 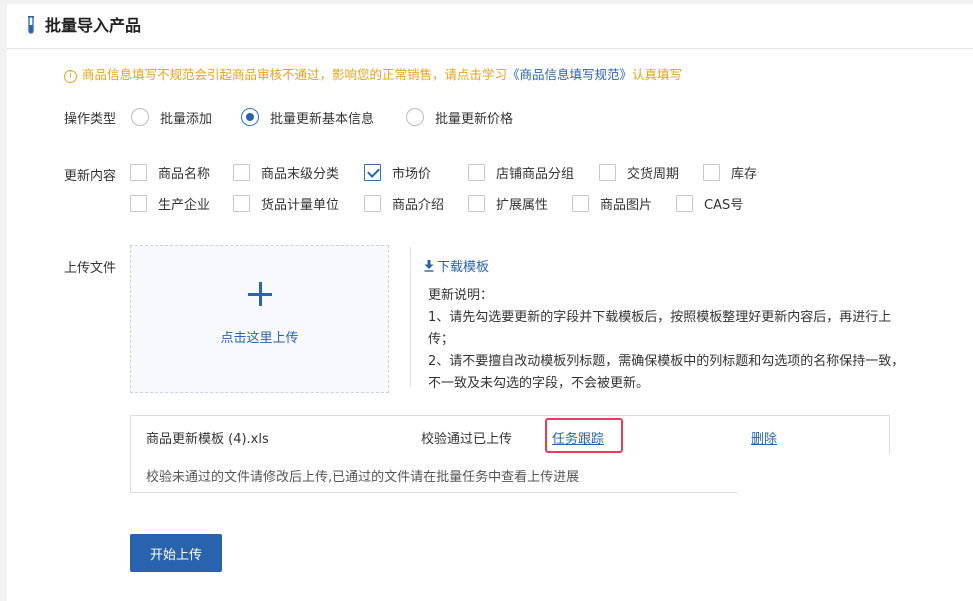 What do you see at coordinates (653, 174) in the screenshot?
I see `checkbox-label: 交货周期` at bounding box center [653, 174].